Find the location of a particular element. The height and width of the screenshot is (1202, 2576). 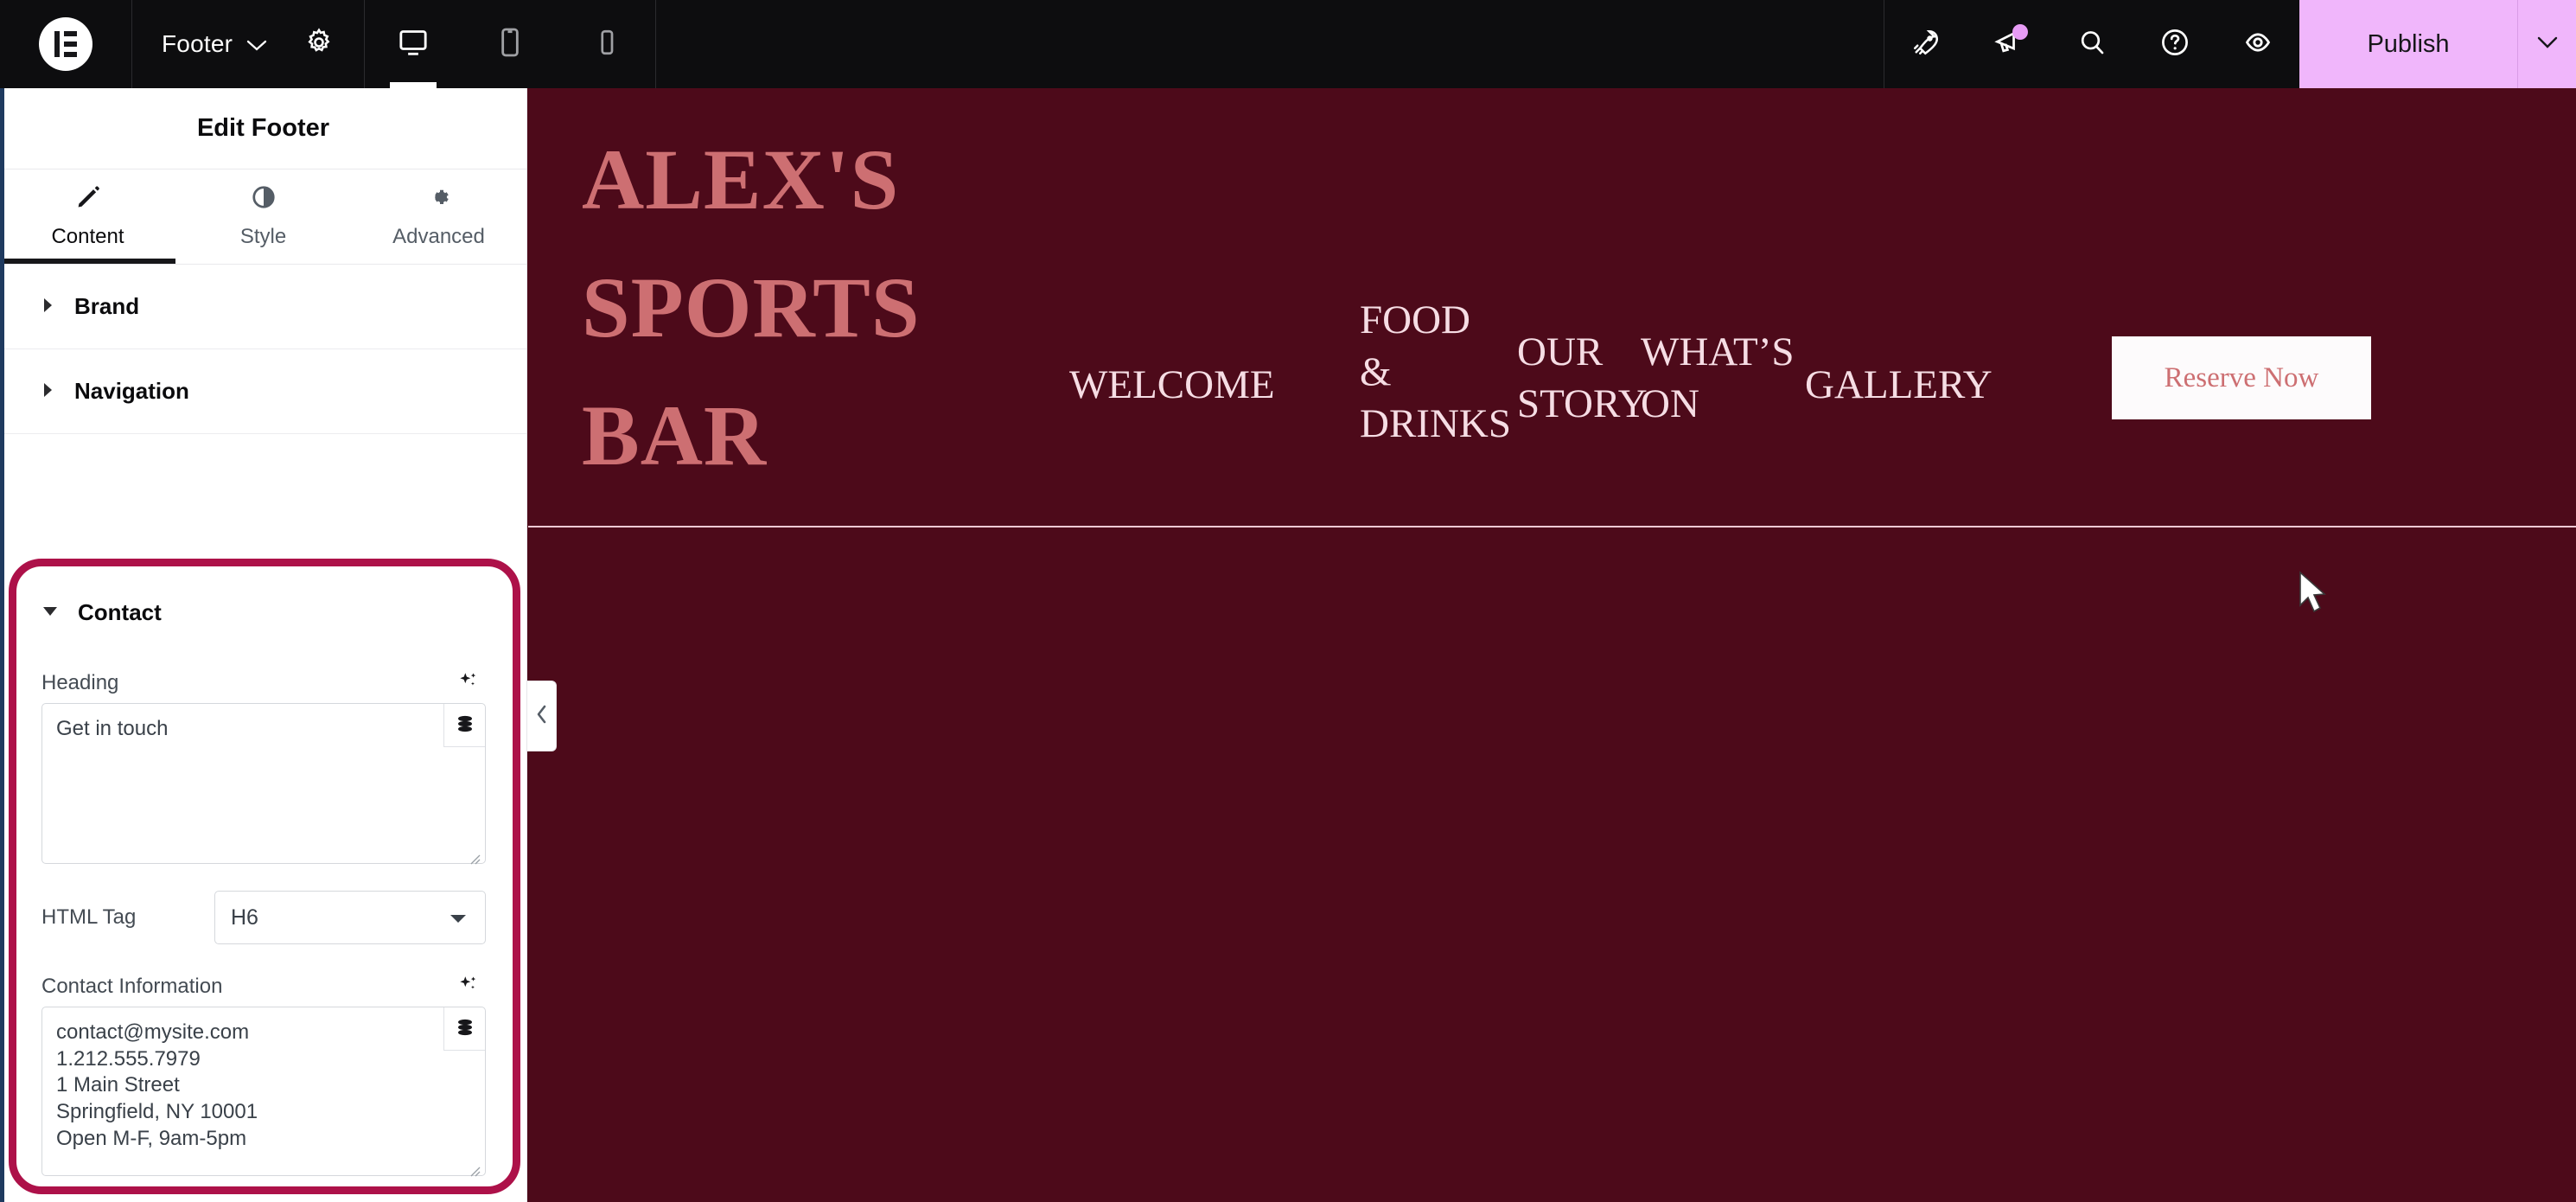

document-group: Footer is located at coordinates (248, 44).